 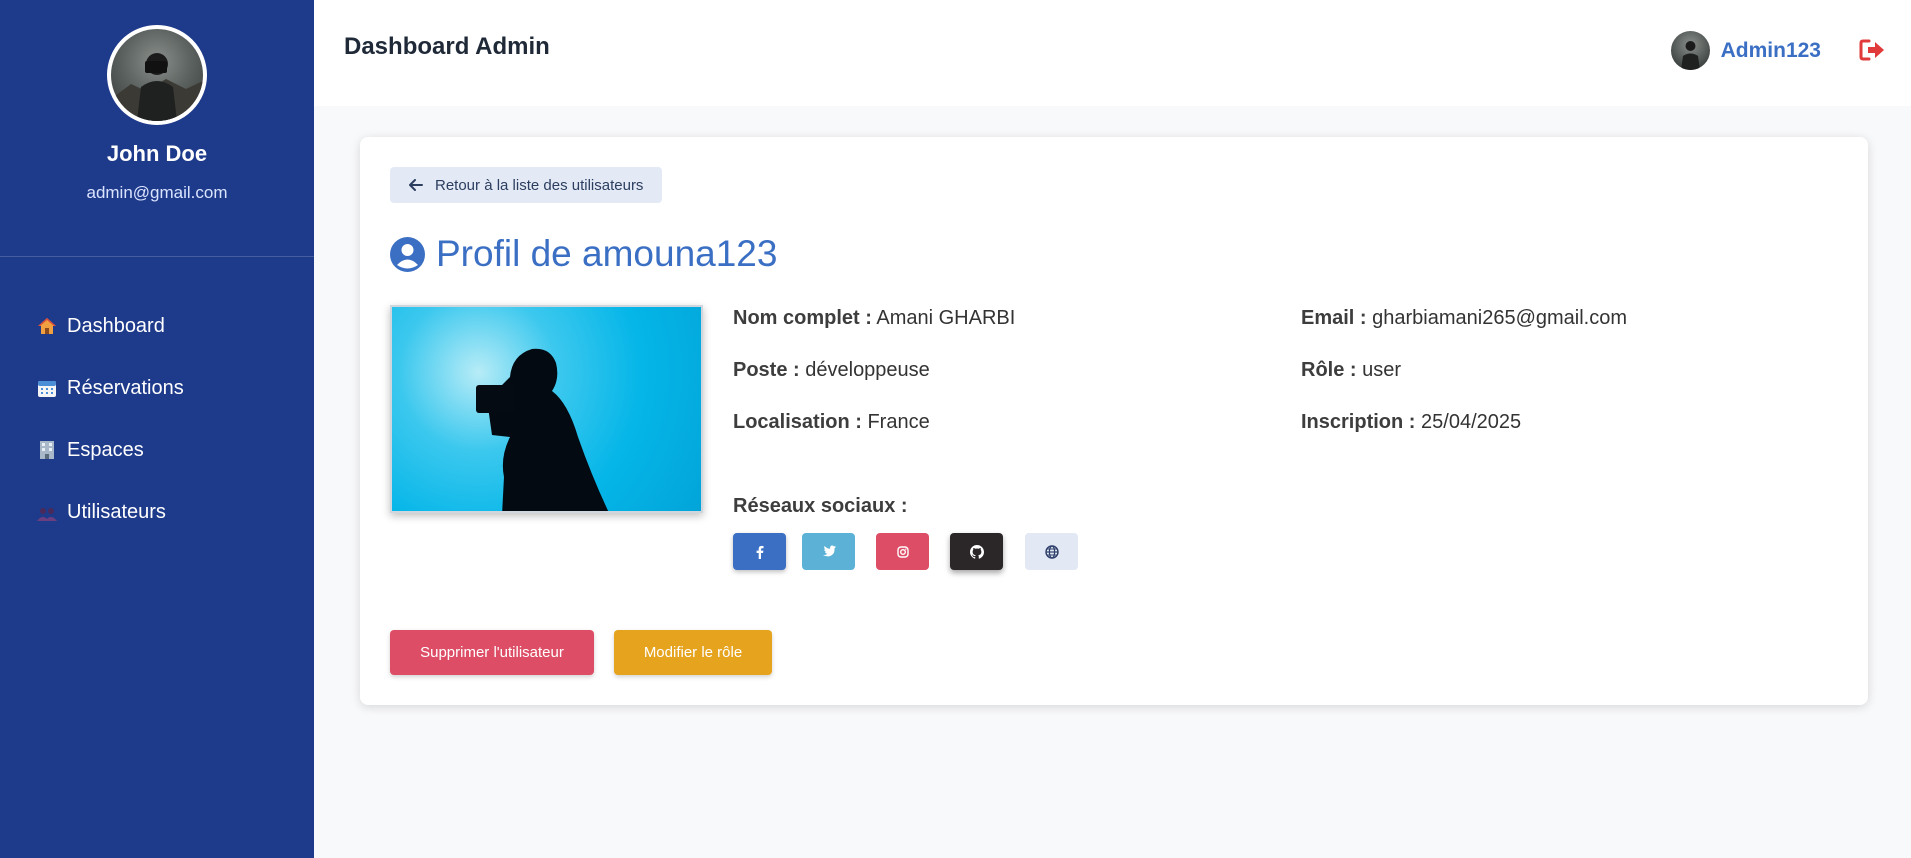 What do you see at coordinates (1500, 318) in the screenshot?
I see `field-value: gharbiamani265@gmail.com` at bounding box center [1500, 318].